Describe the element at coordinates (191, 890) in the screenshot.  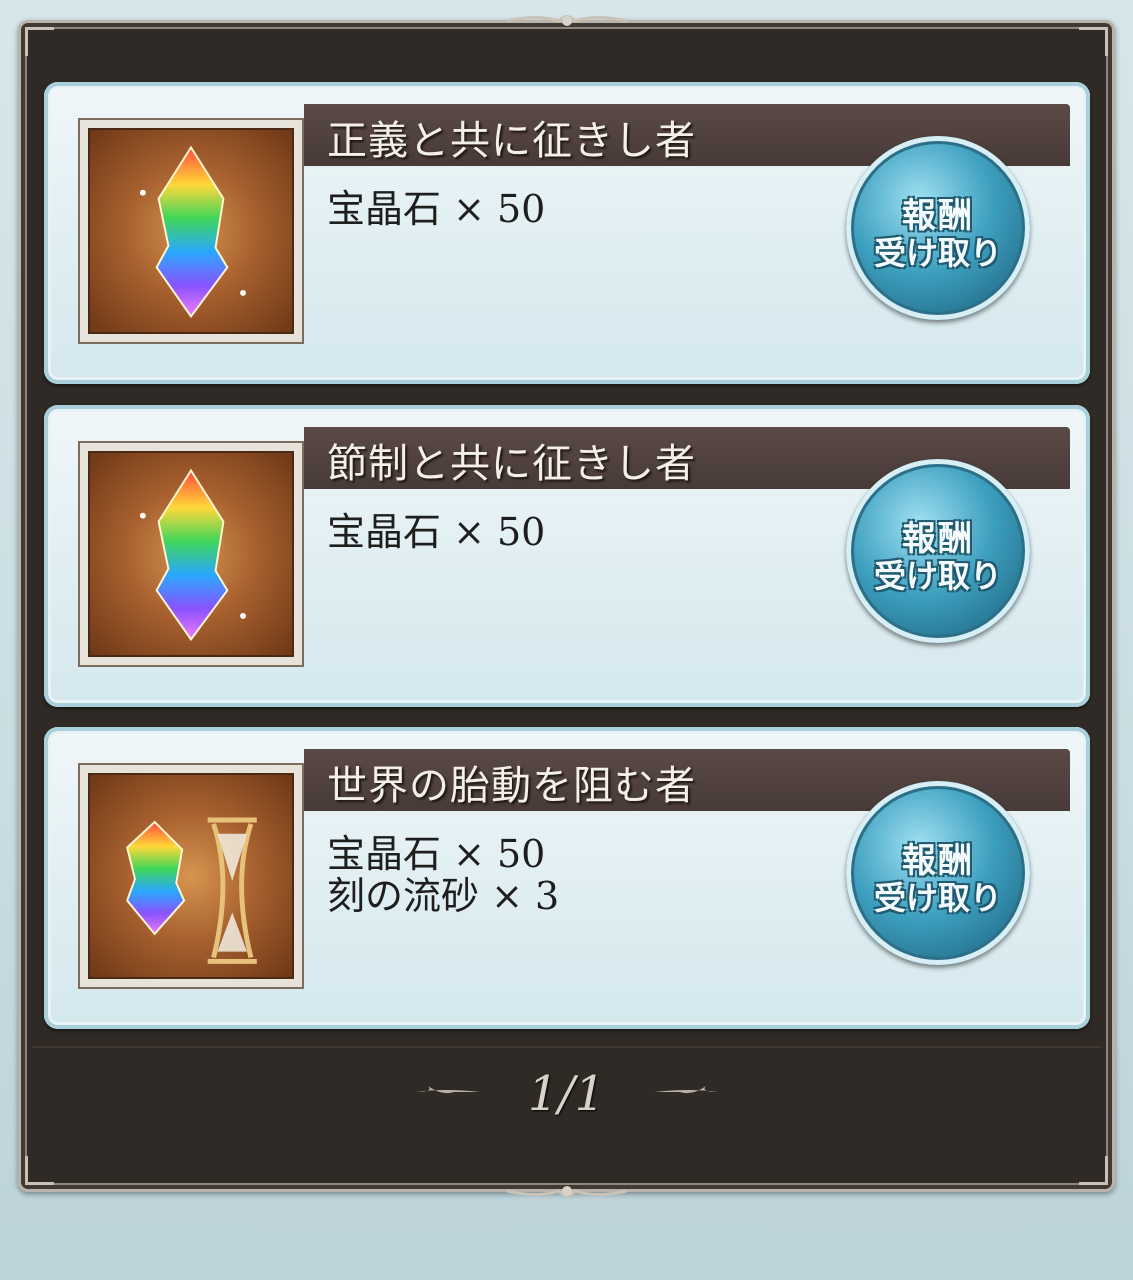
I see `crystal-and-hourglass-icon` at that location.